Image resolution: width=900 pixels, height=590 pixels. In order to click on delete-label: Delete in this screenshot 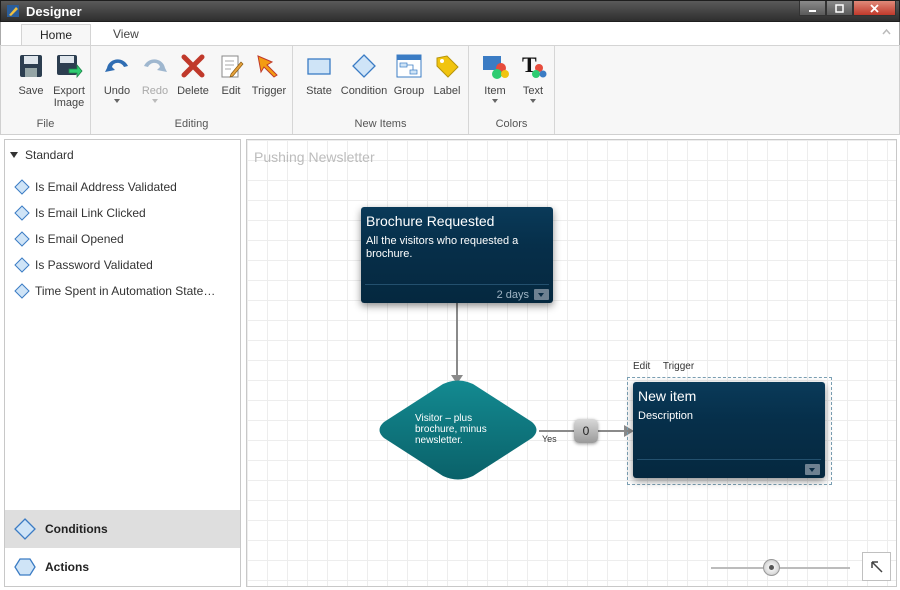, I will do `click(193, 91)`.